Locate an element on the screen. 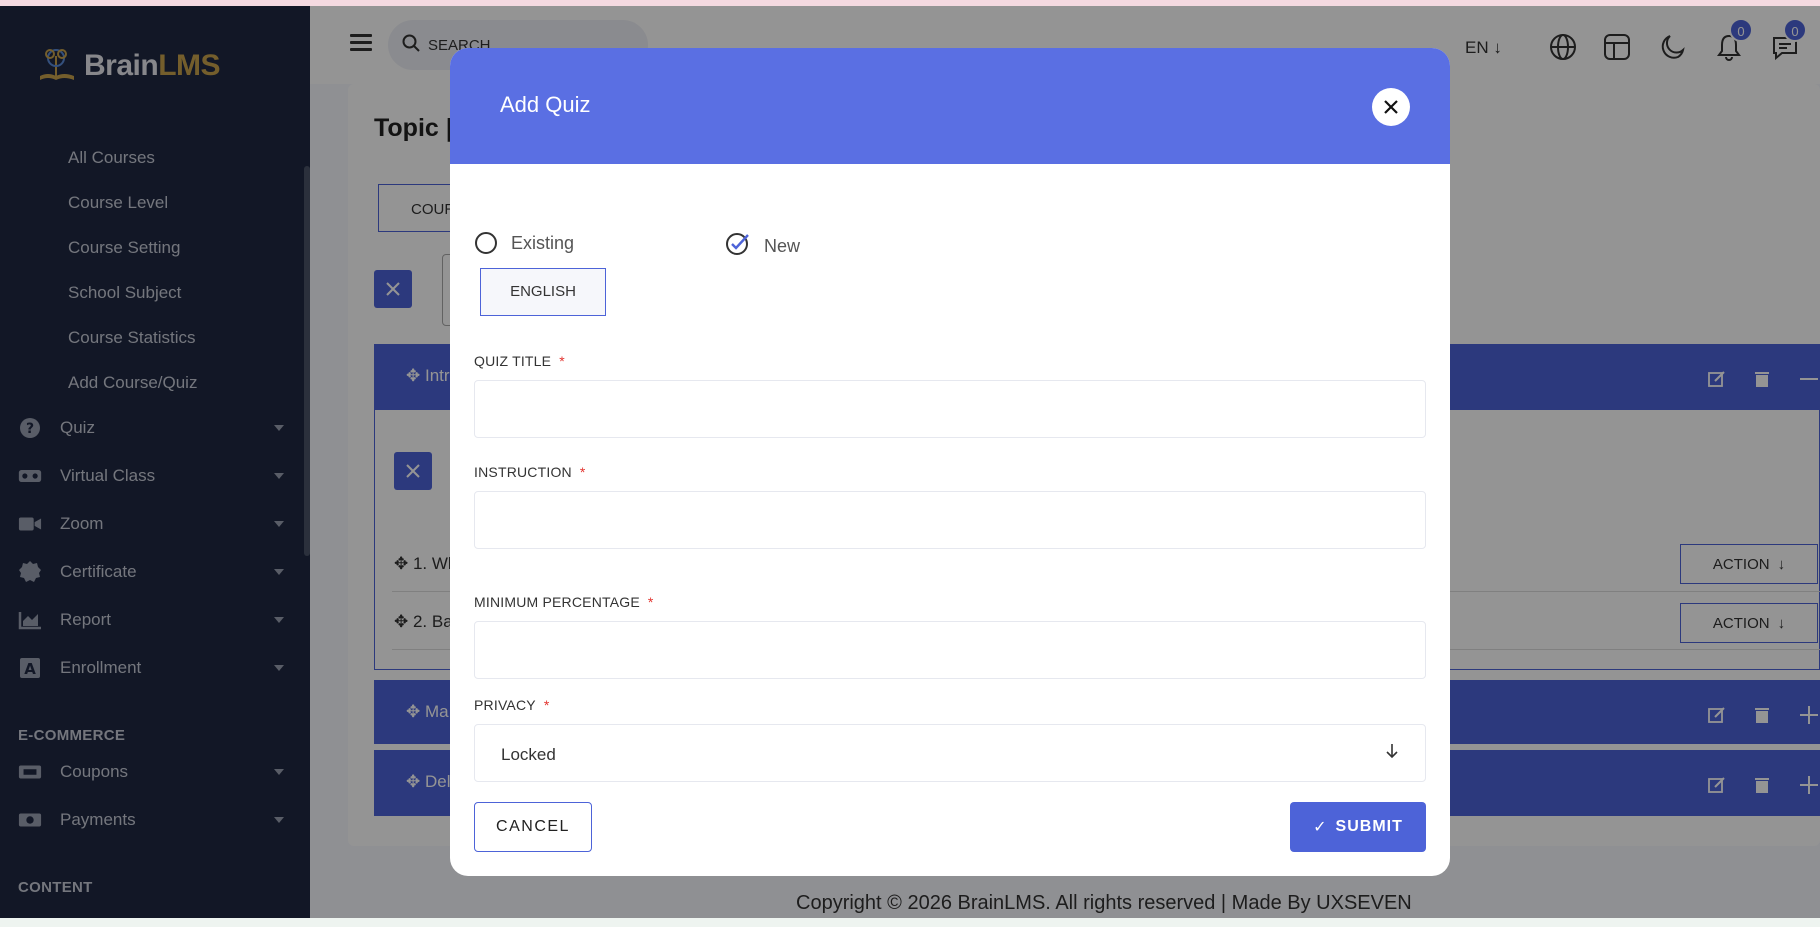 The image size is (1820, 927). bottom-strip is located at coordinates (910, 922).